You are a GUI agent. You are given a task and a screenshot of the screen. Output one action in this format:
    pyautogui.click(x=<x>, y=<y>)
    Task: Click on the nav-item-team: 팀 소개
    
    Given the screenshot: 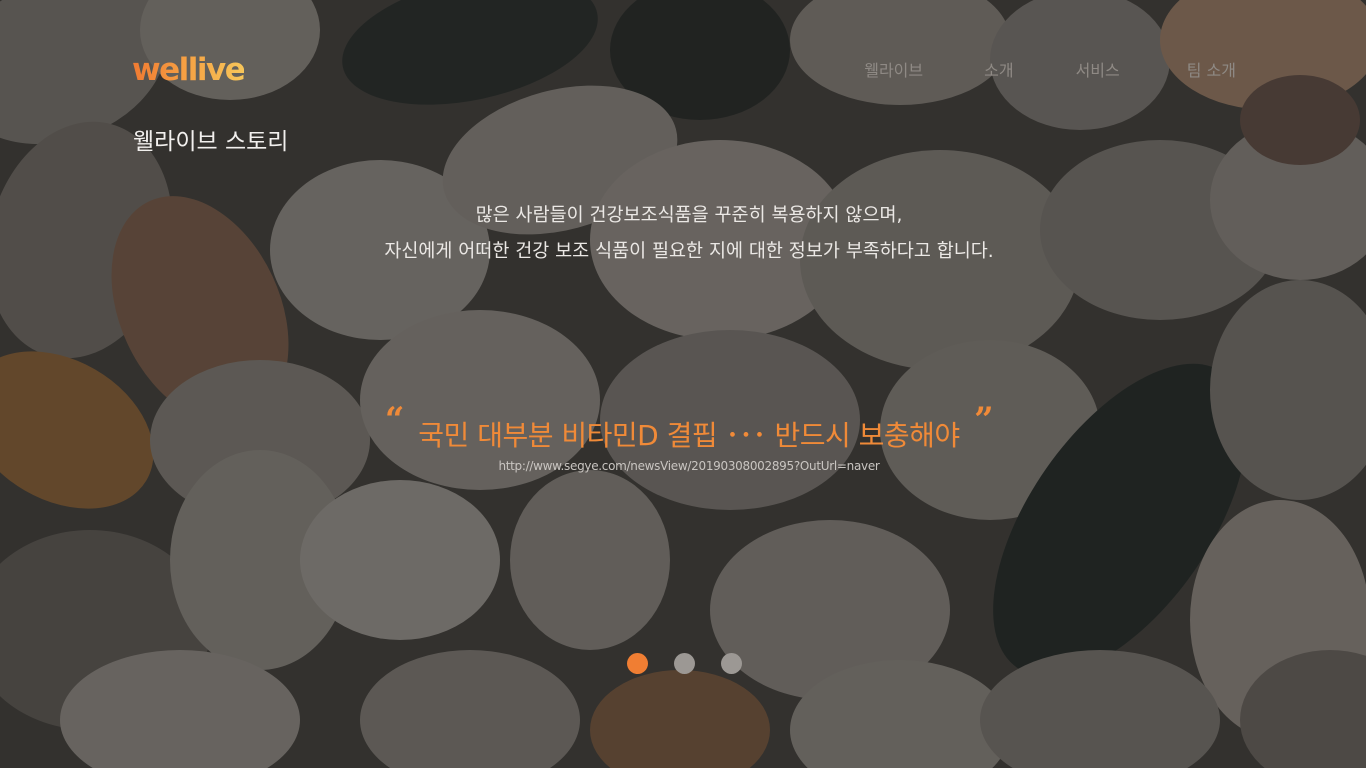 What is the action you would take?
    pyautogui.click(x=1211, y=69)
    